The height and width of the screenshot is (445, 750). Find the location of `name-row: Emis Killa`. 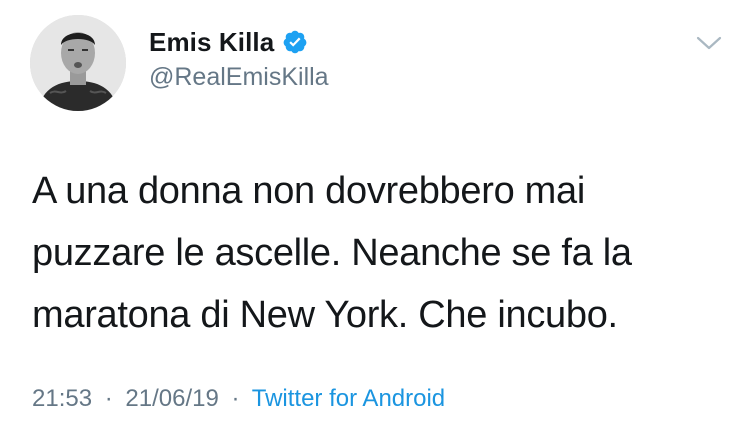

name-row: Emis Killa is located at coordinates (228, 42).